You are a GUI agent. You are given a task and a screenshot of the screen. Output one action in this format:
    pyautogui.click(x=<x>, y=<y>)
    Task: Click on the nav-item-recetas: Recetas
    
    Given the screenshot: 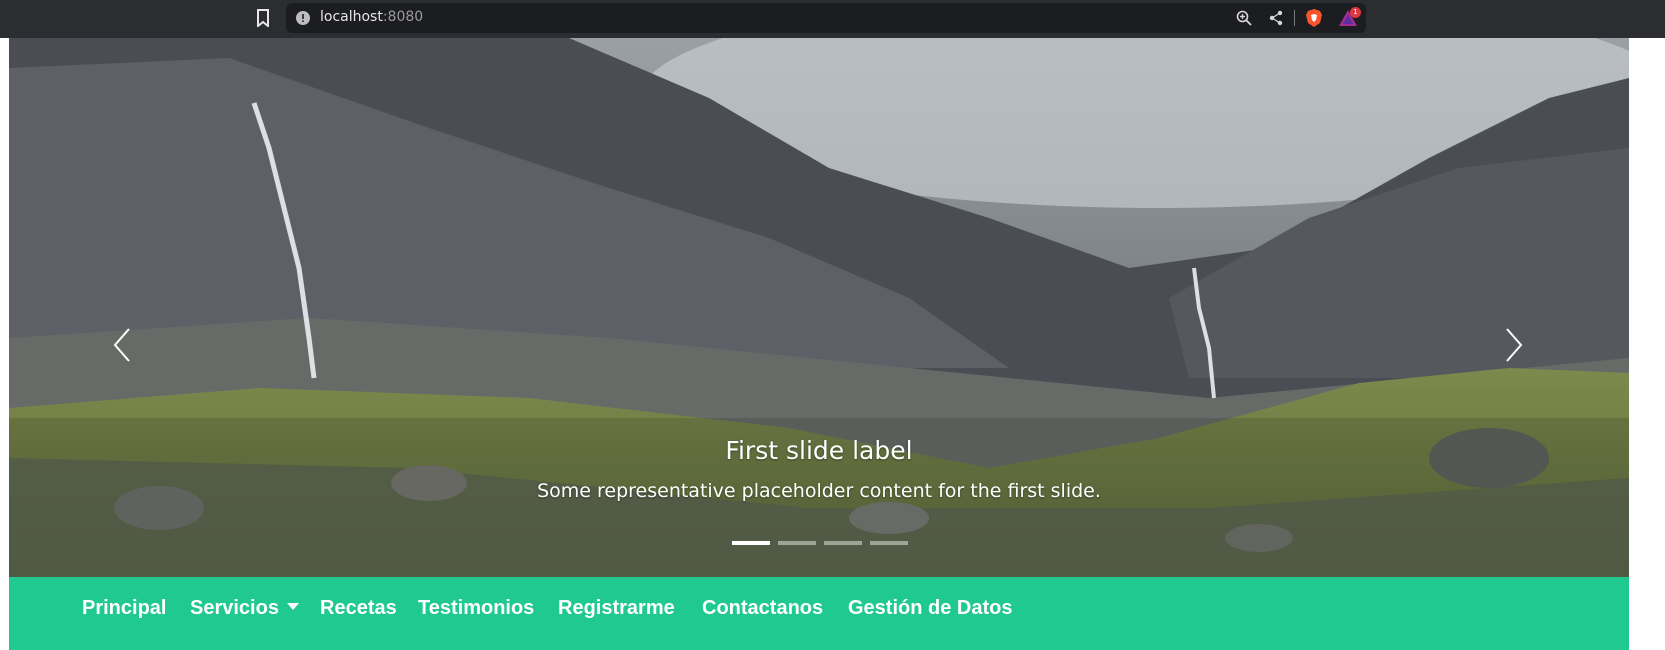 What is the action you would take?
    pyautogui.click(x=358, y=608)
    